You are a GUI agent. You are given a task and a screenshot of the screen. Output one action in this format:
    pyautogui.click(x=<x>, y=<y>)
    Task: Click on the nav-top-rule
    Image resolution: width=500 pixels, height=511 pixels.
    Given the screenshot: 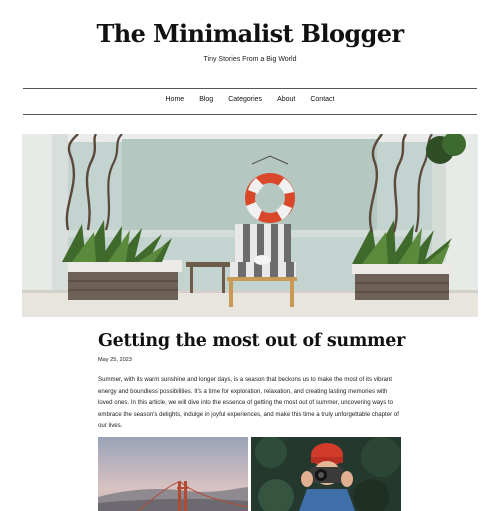 What is the action you would take?
    pyautogui.click(x=250, y=88)
    